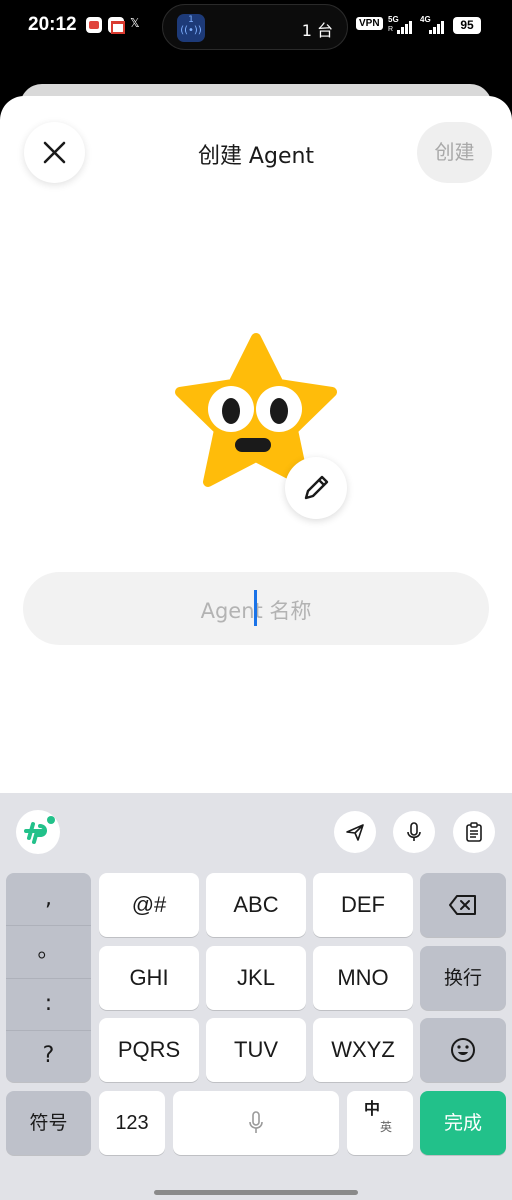 The width and height of the screenshot is (512, 1200). I want to click on backspace-icon, so click(462, 905).